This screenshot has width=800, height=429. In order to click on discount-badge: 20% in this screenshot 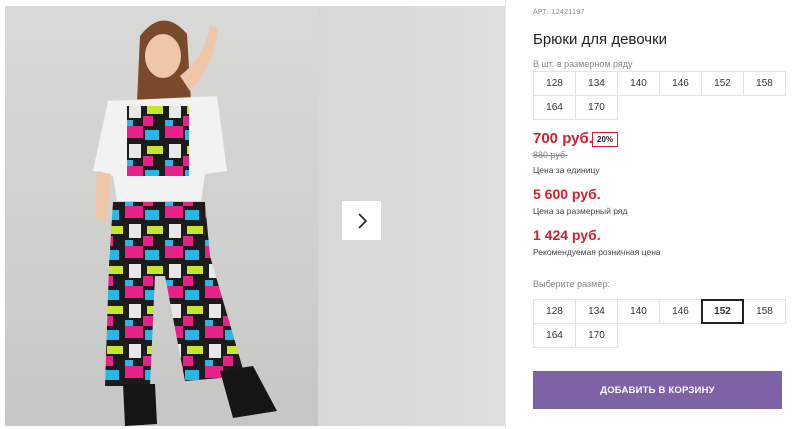, I will do `click(605, 139)`.